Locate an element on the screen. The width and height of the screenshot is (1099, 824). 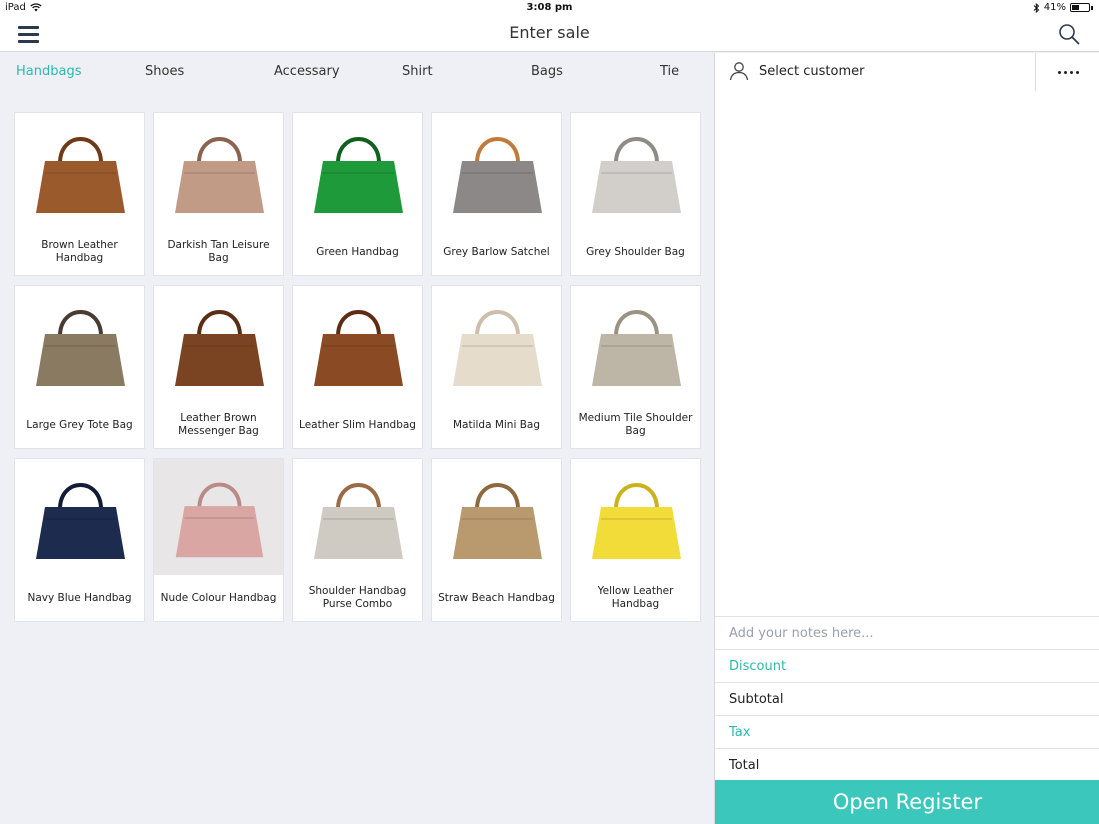
product-name: Matilda Mini Bag is located at coordinates (496, 424).